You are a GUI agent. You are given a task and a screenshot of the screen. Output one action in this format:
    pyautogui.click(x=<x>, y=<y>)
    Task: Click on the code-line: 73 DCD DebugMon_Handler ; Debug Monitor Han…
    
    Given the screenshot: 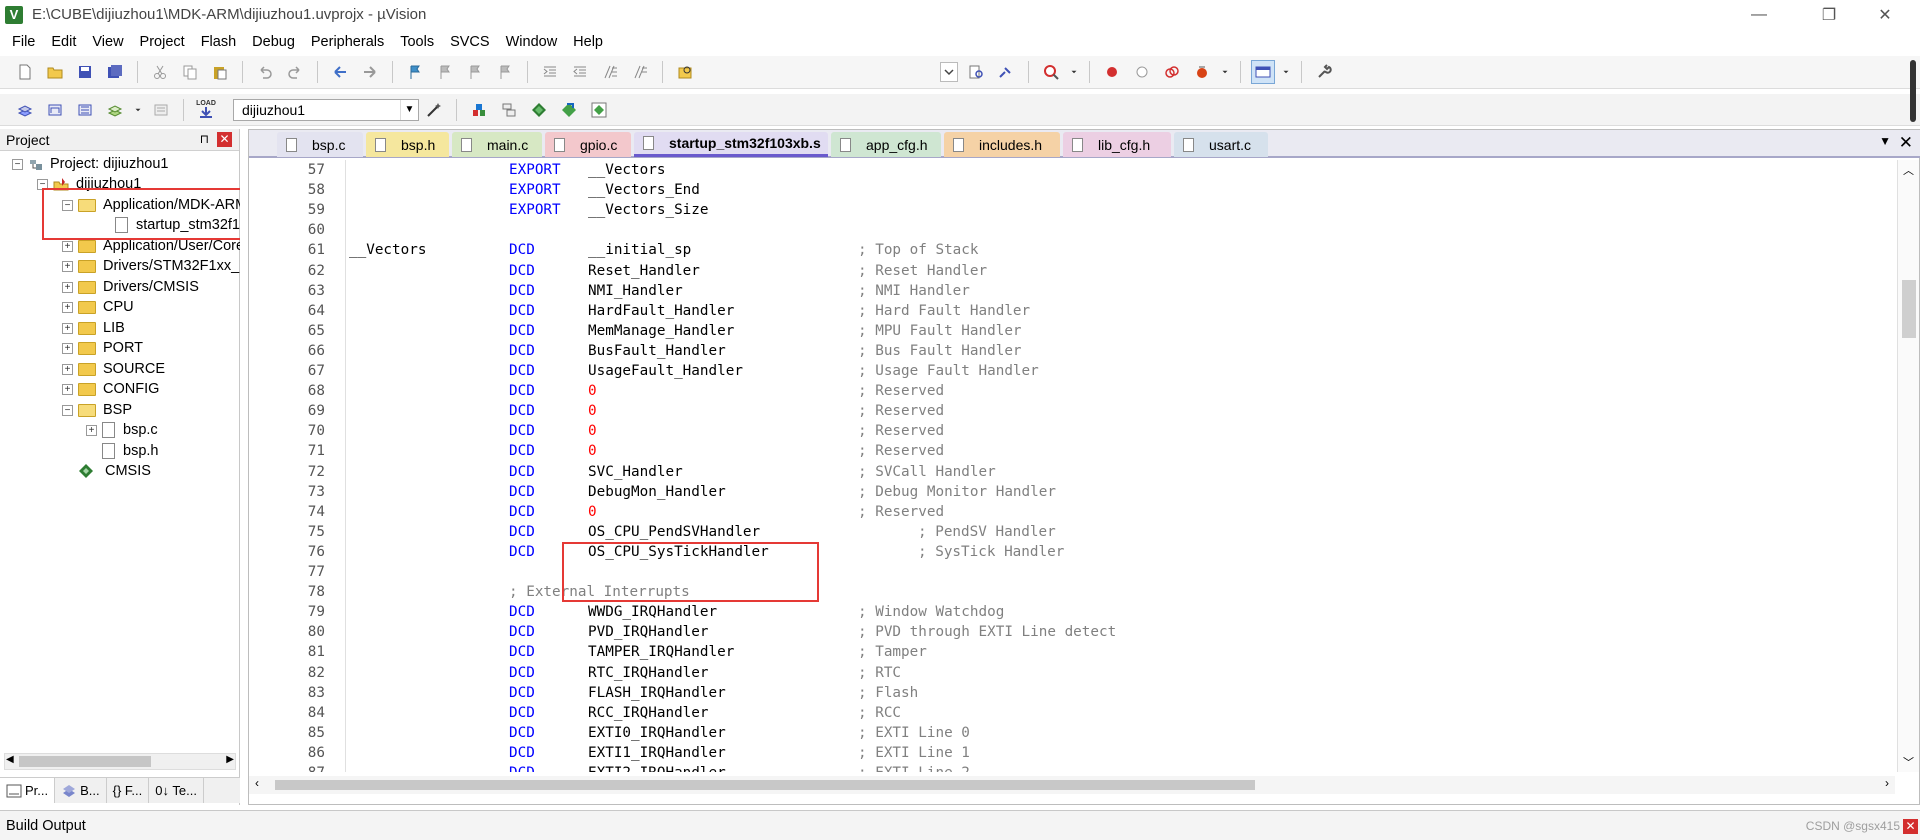 What is the action you would take?
    pyautogui.click(x=1072, y=492)
    